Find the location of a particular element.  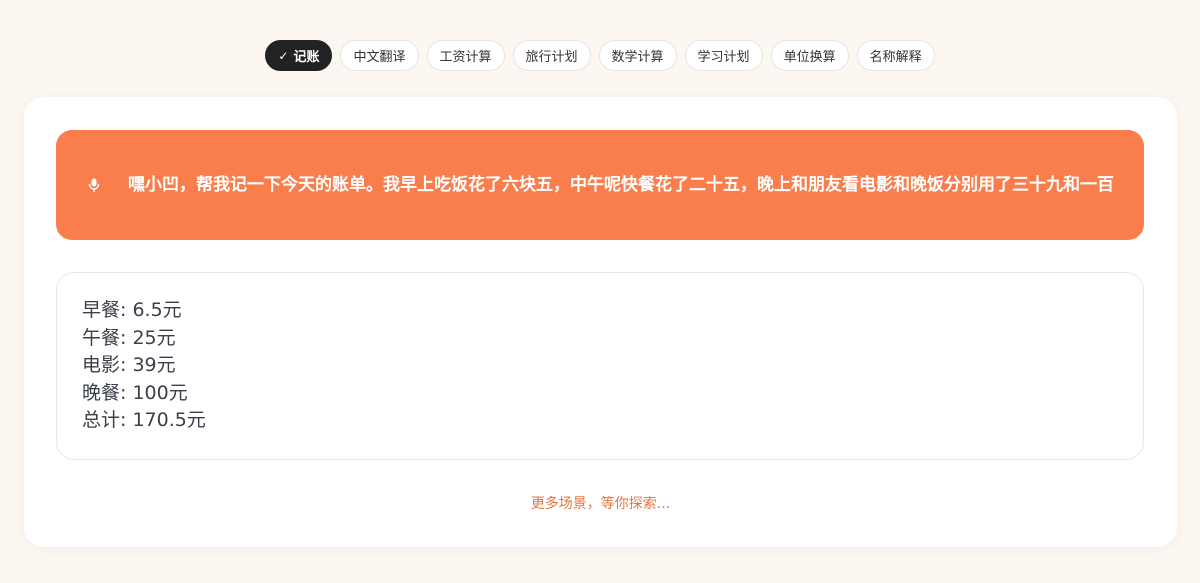

result-line-lunch: 午餐: 25元 is located at coordinates (129, 337).